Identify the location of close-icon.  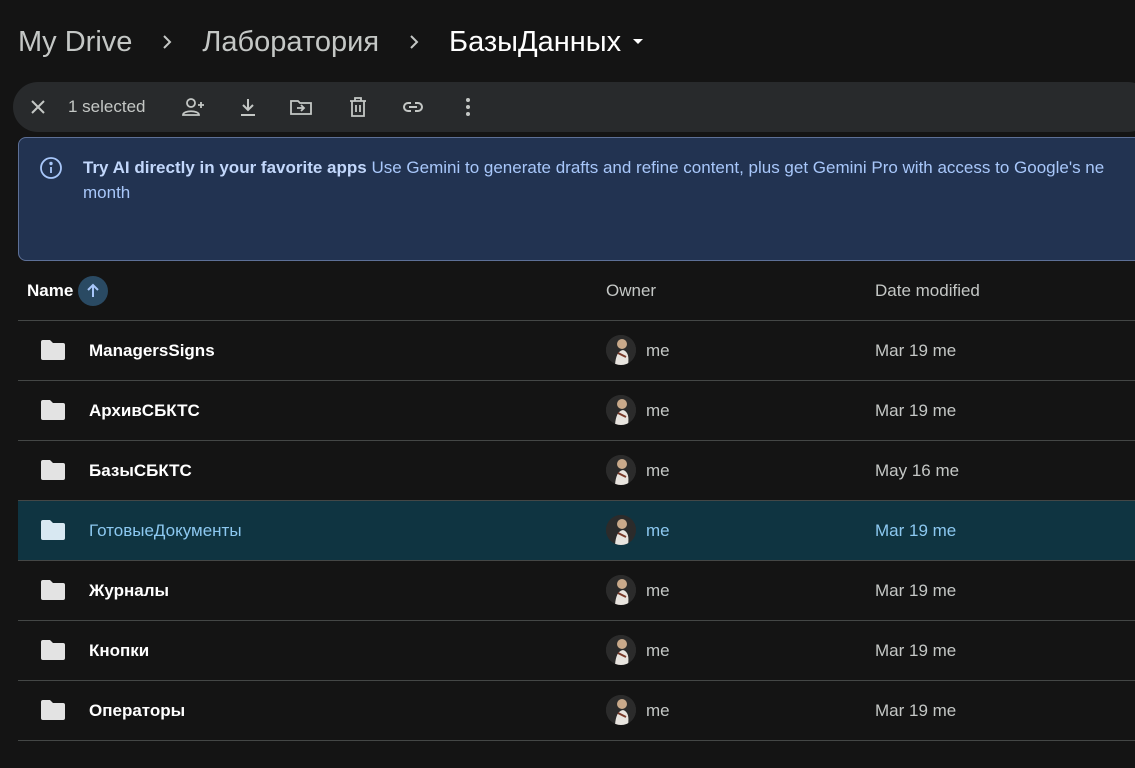
(38, 107).